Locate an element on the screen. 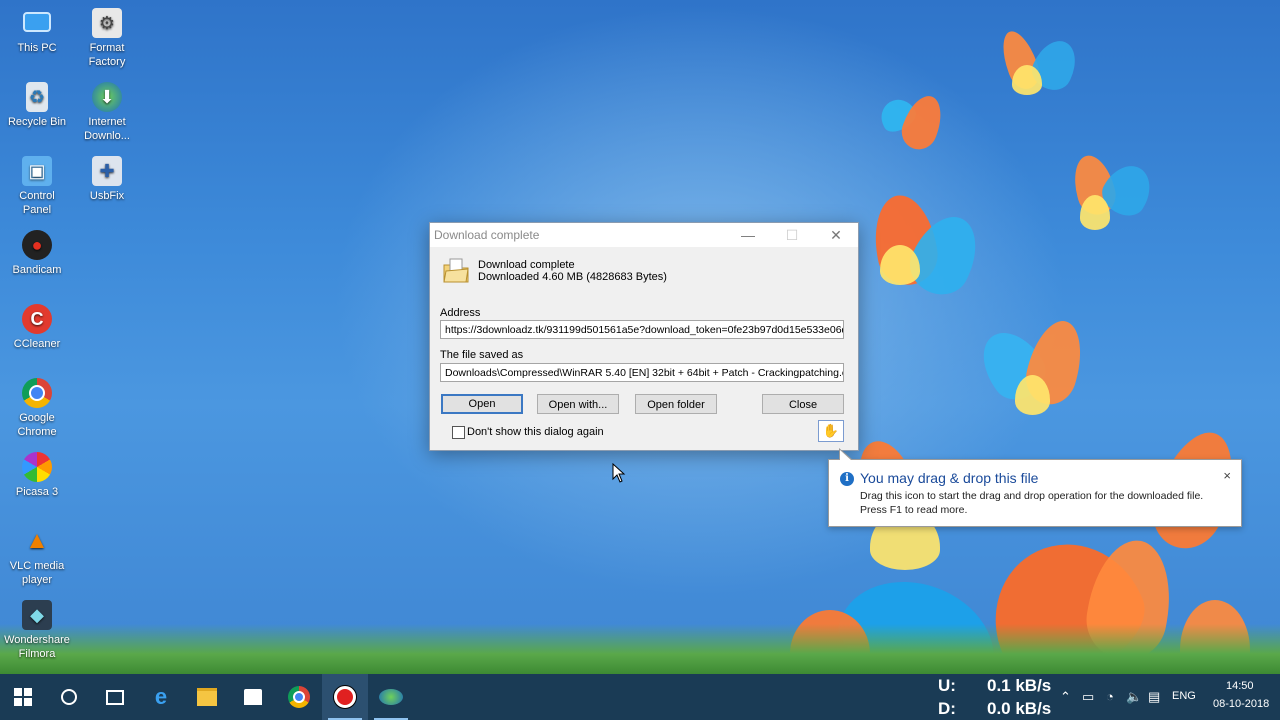 Image resolution: width=1280 pixels, height=720 pixels. windows-logo-icon is located at coordinates (23, 697).